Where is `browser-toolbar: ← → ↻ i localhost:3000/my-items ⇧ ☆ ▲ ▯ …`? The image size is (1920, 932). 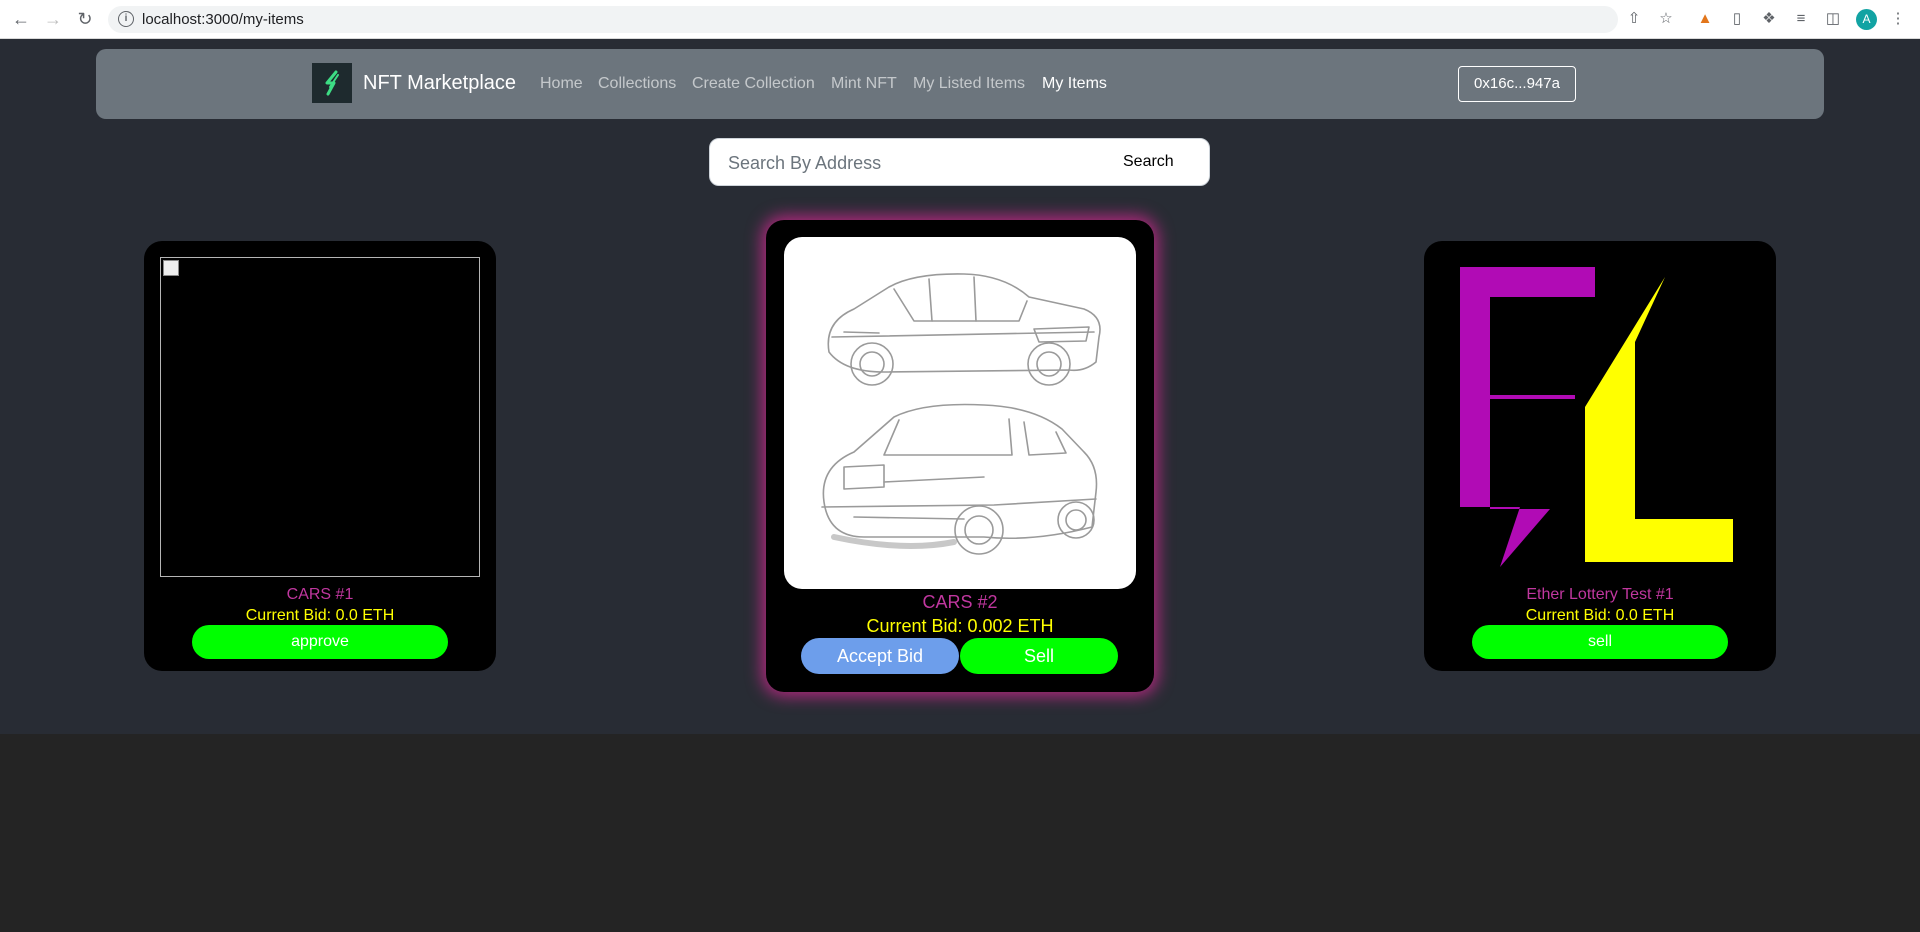
browser-toolbar: ← → ↻ i localhost:3000/my-items ⇧ ☆ ▲ ▯ … is located at coordinates (960, 19).